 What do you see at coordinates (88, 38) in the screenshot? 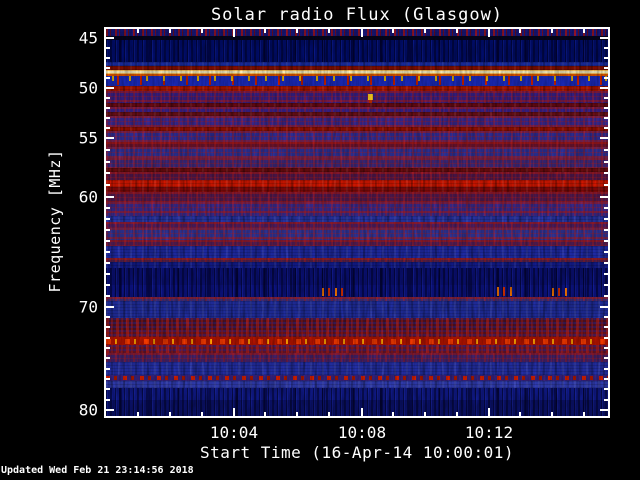
I see `y-tick-label: 45` at bounding box center [88, 38].